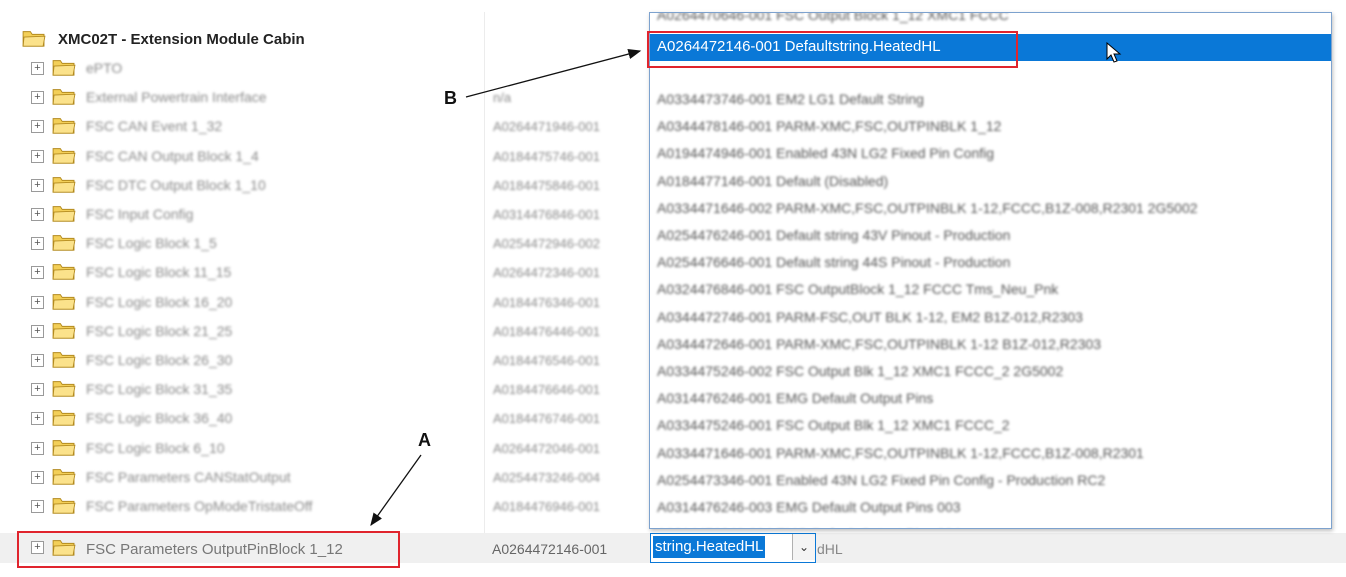 The width and height of the screenshot is (1346, 577). I want to click on arrow-a, so click(396, 490).